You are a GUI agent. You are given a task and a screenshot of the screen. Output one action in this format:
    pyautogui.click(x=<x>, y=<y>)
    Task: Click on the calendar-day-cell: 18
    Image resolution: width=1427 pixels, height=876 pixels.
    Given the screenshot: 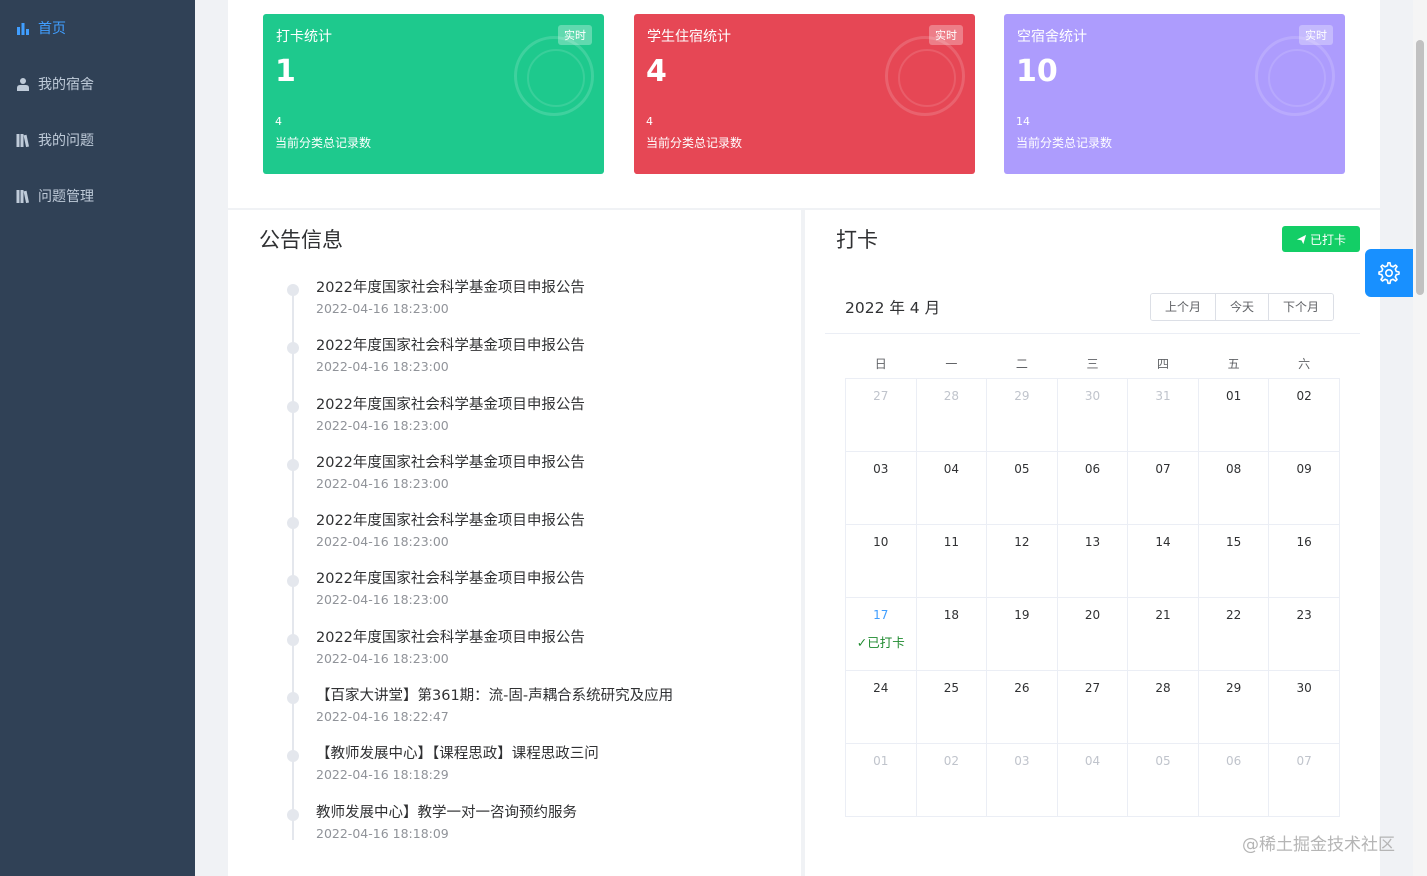 What is the action you would take?
    pyautogui.click(x=951, y=633)
    